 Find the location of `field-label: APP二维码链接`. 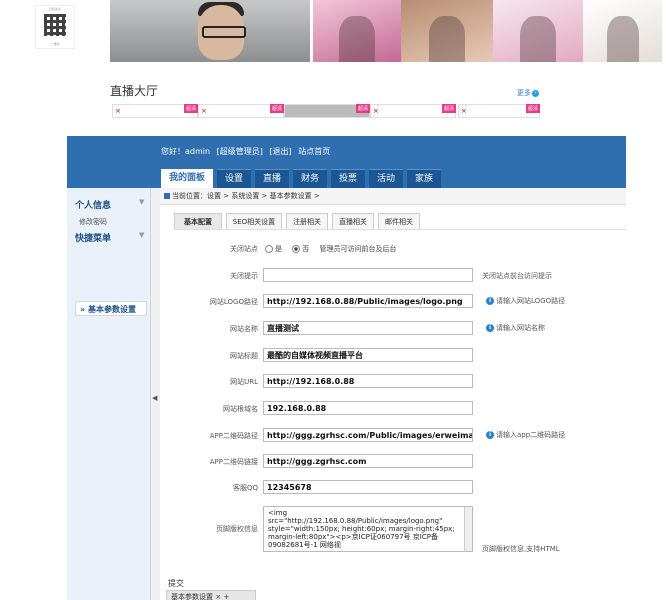

field-label: APP二维码链接 is located at coordinates (233, 462).